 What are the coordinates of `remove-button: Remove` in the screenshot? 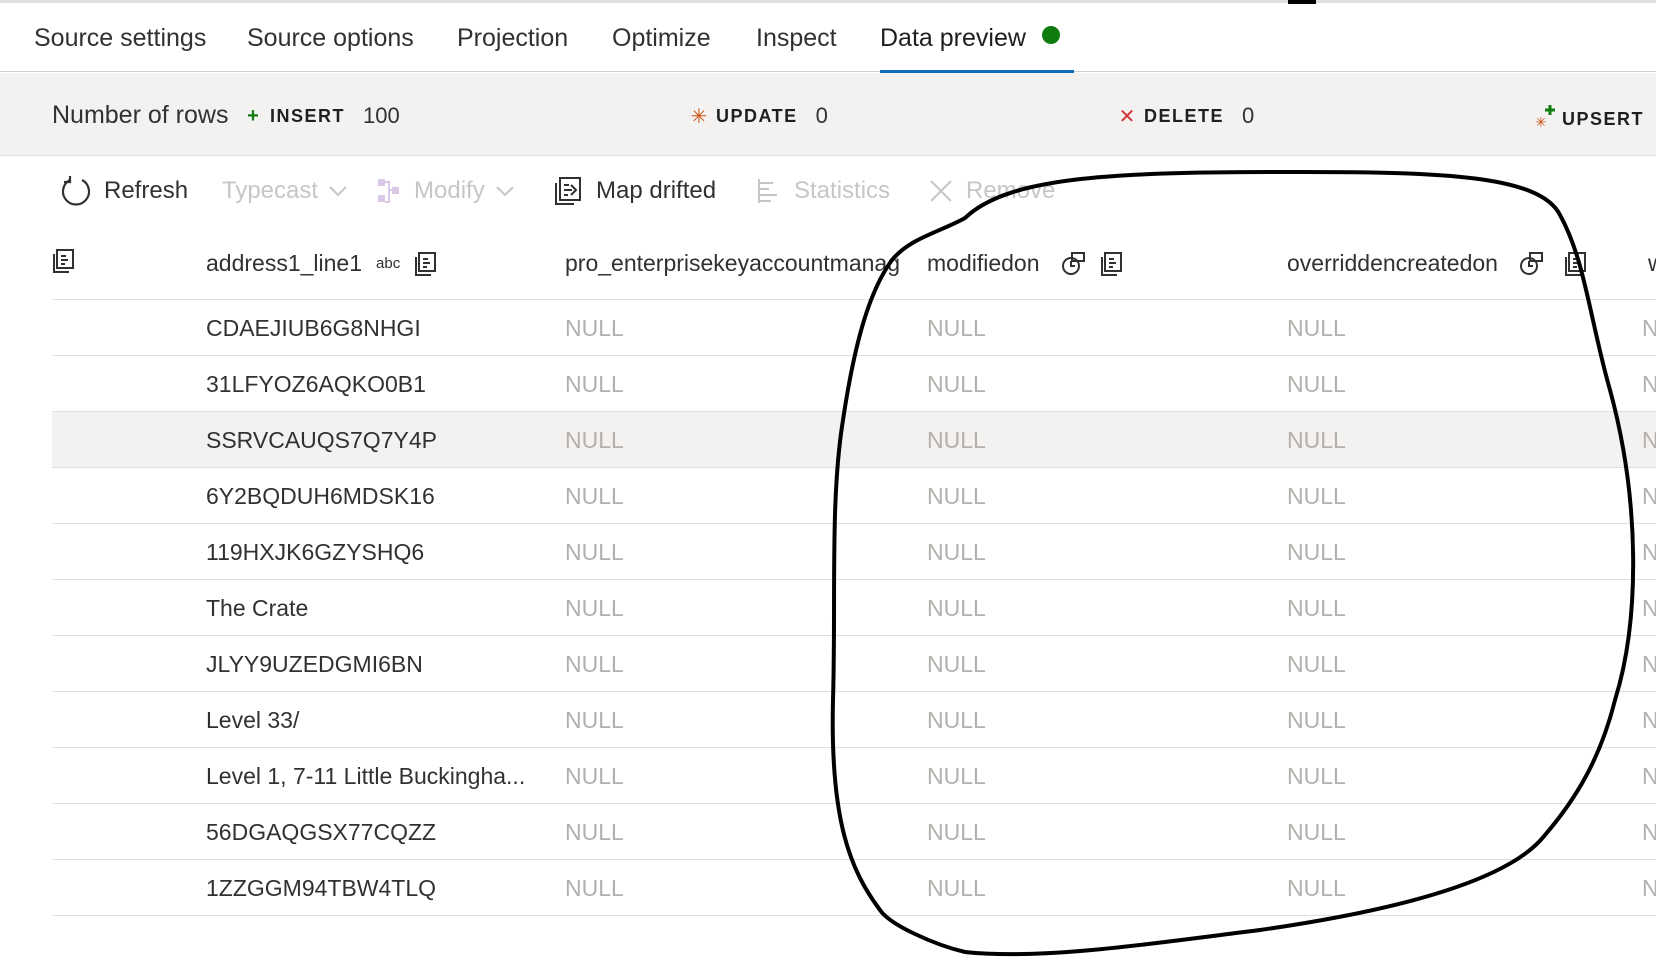 It's located at (991, 191).